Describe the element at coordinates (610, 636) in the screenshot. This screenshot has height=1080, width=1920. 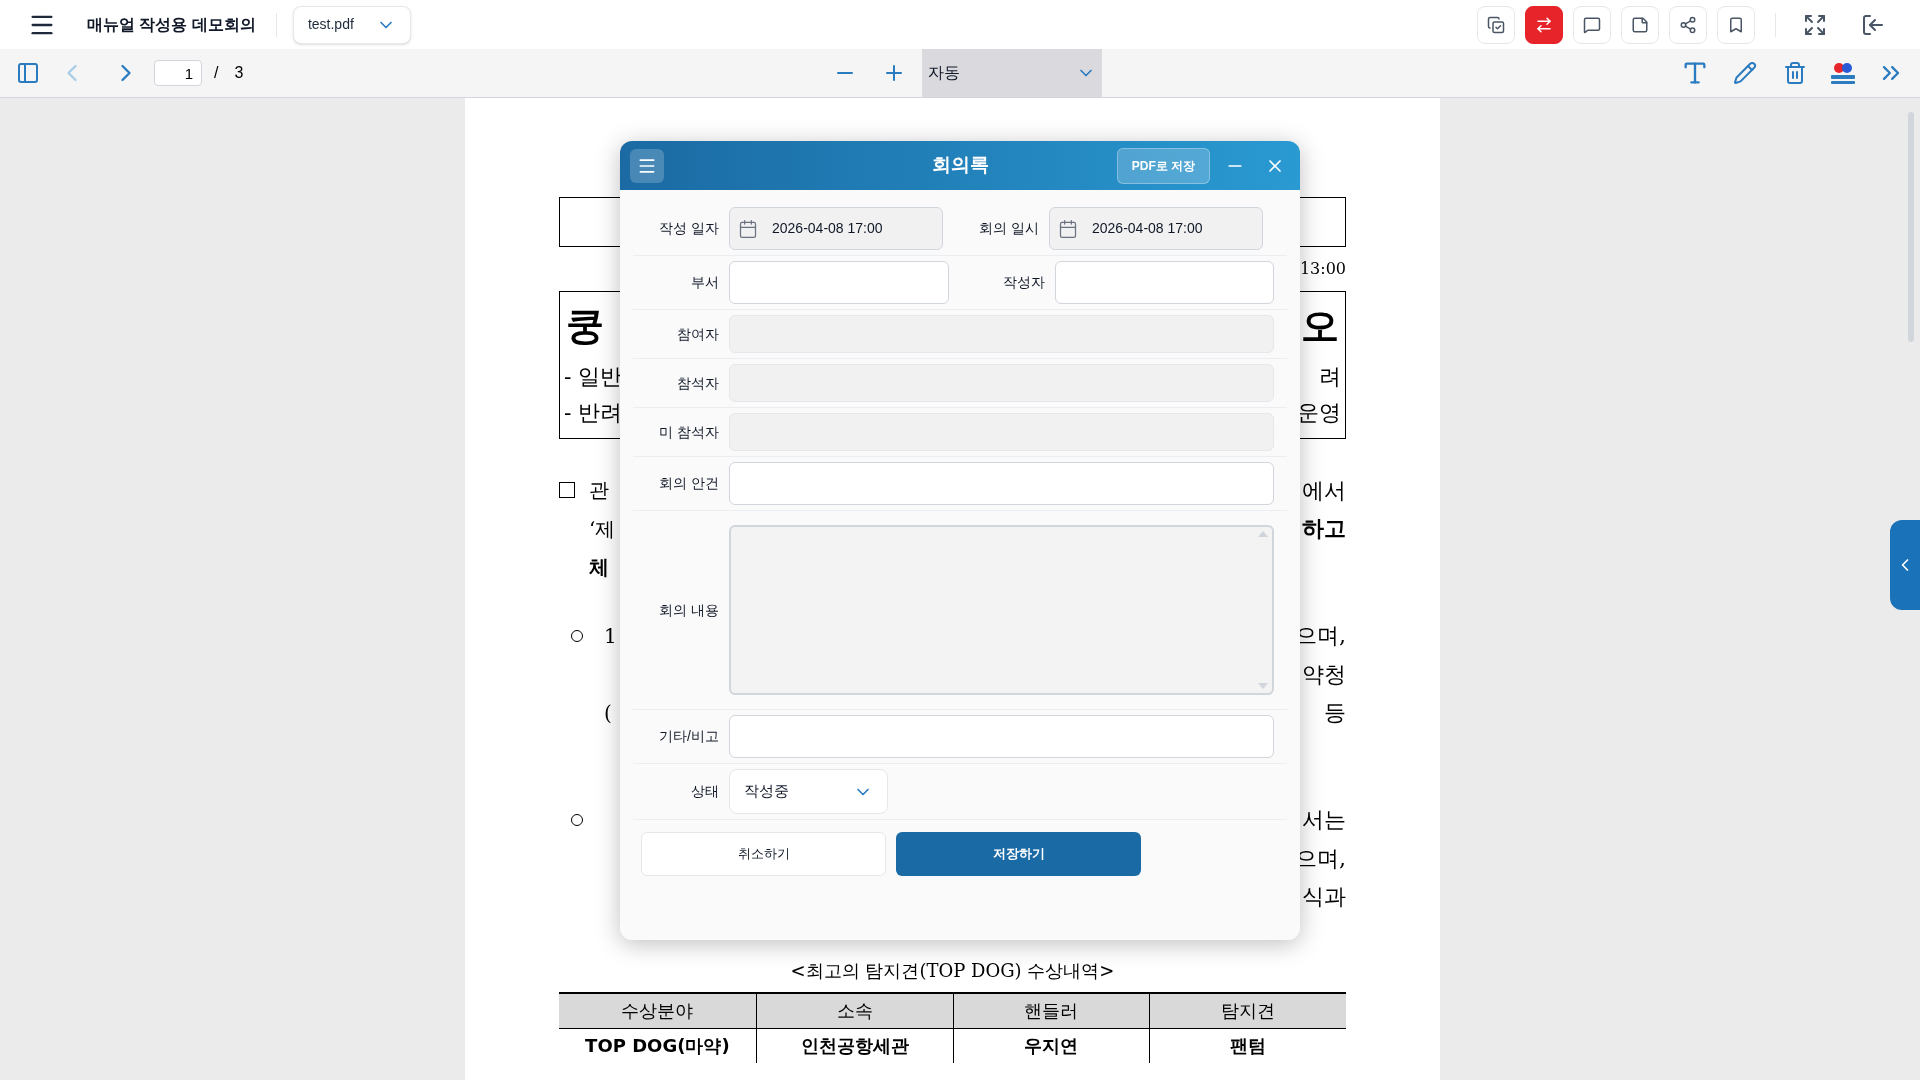
I see `body-text: 1` at that location.